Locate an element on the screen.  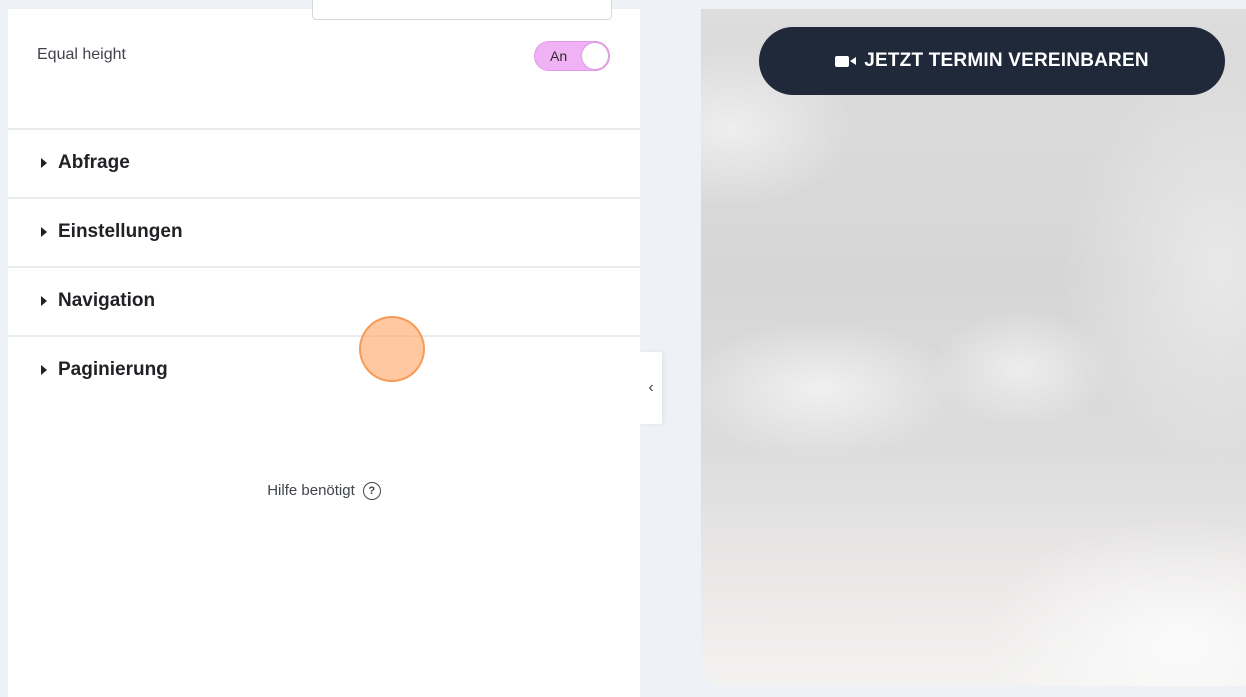
equal-height-toggle: An is located at coordinates (572, 56).